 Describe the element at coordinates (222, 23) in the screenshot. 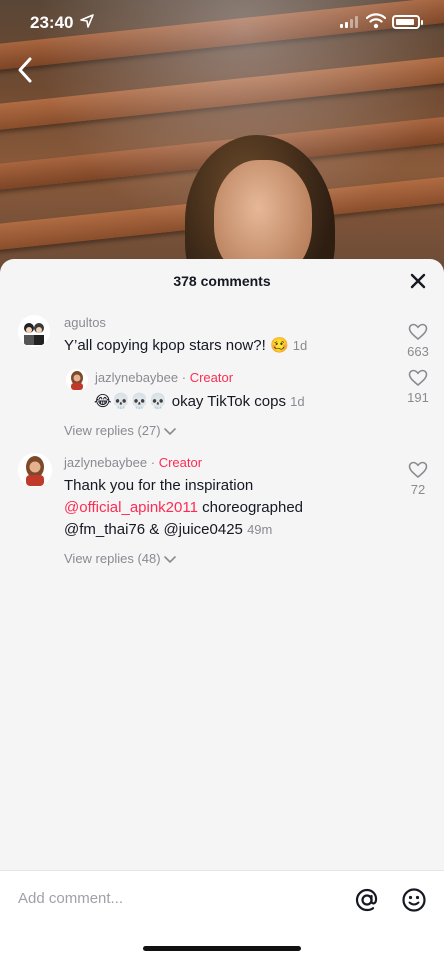

I see `status-bar: 23:40` at that location.